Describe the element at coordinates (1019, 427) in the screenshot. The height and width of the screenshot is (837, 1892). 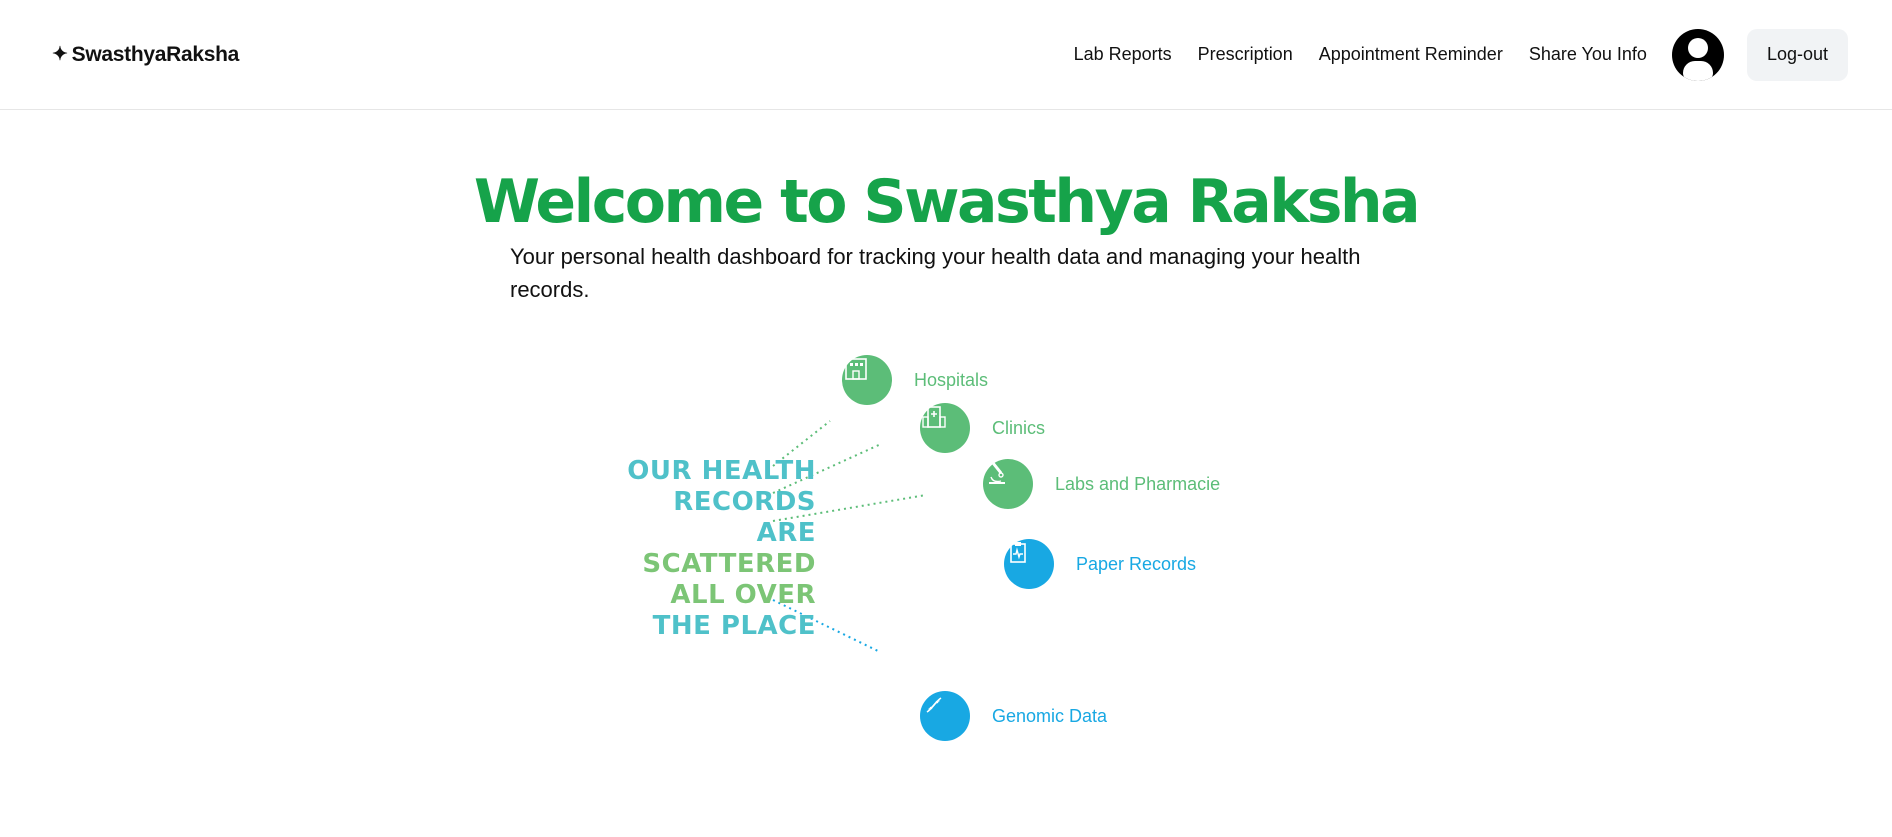
I see `node-label: Clinics` at that location.